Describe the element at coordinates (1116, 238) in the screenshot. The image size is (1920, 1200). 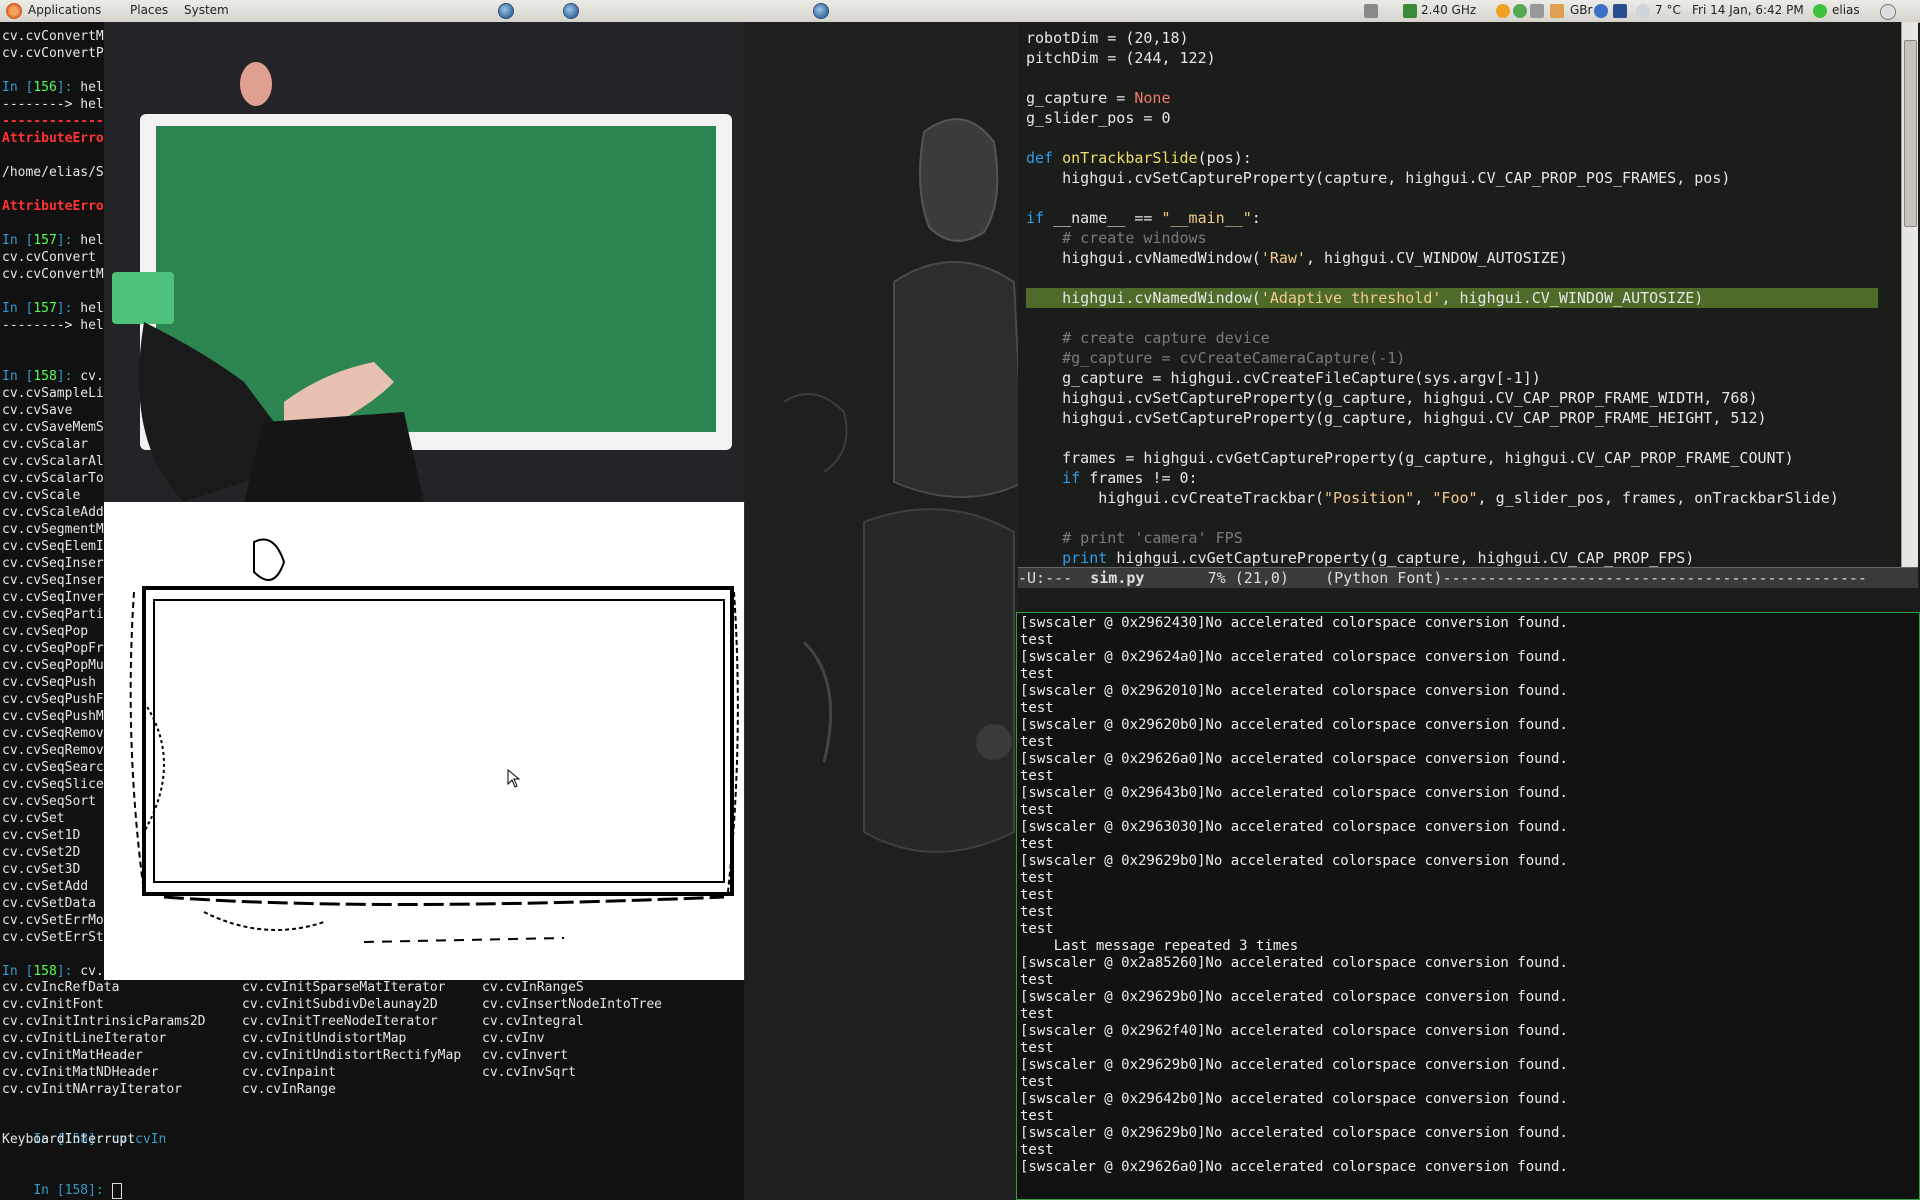
I see `code-line: # create windows` at that location.